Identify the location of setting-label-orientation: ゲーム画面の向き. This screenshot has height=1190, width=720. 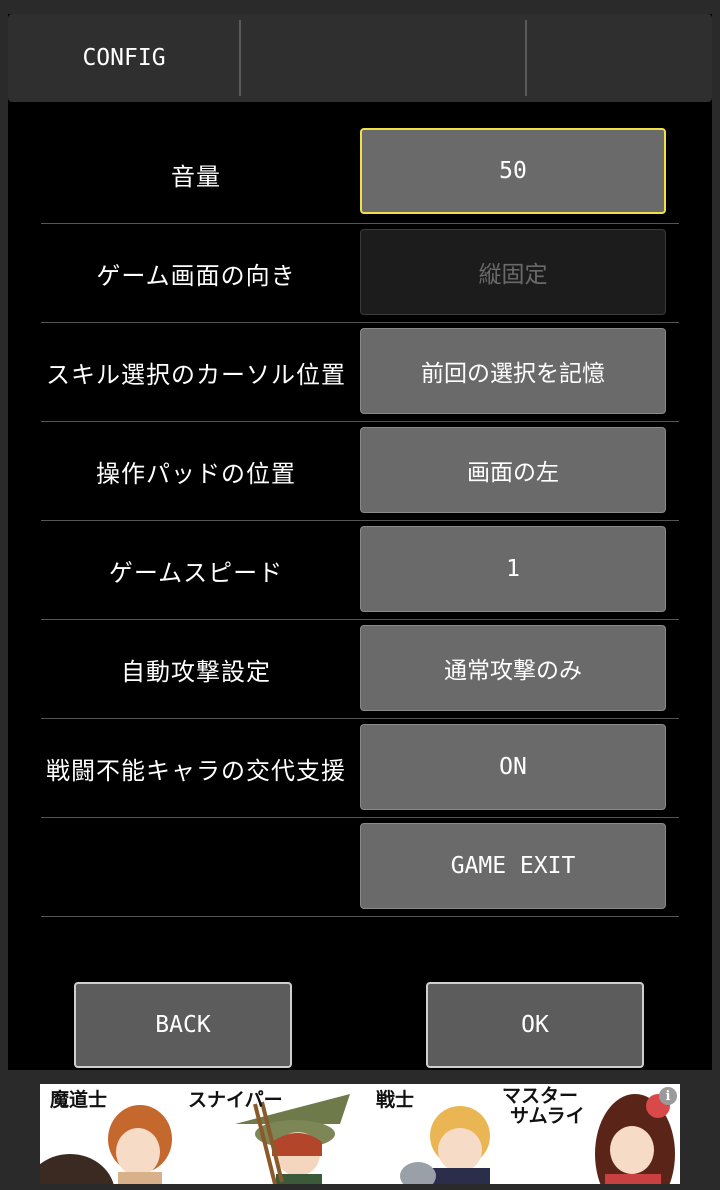
(196, 276).